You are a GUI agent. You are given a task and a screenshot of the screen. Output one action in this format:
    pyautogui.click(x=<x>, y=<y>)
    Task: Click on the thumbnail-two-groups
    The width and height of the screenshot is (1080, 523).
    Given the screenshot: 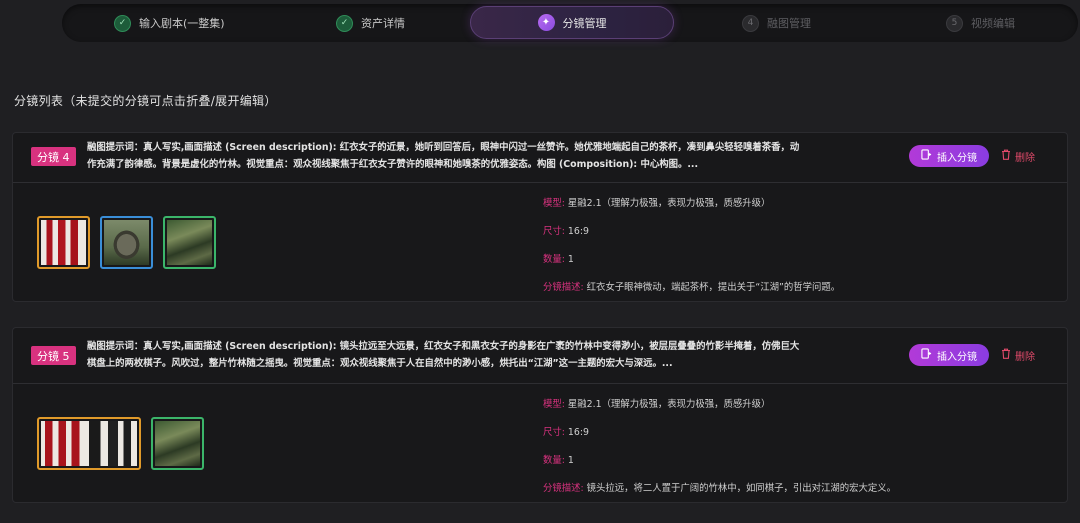 What is the action you would take?
    pyautogui.click(x=89, y=443)
    